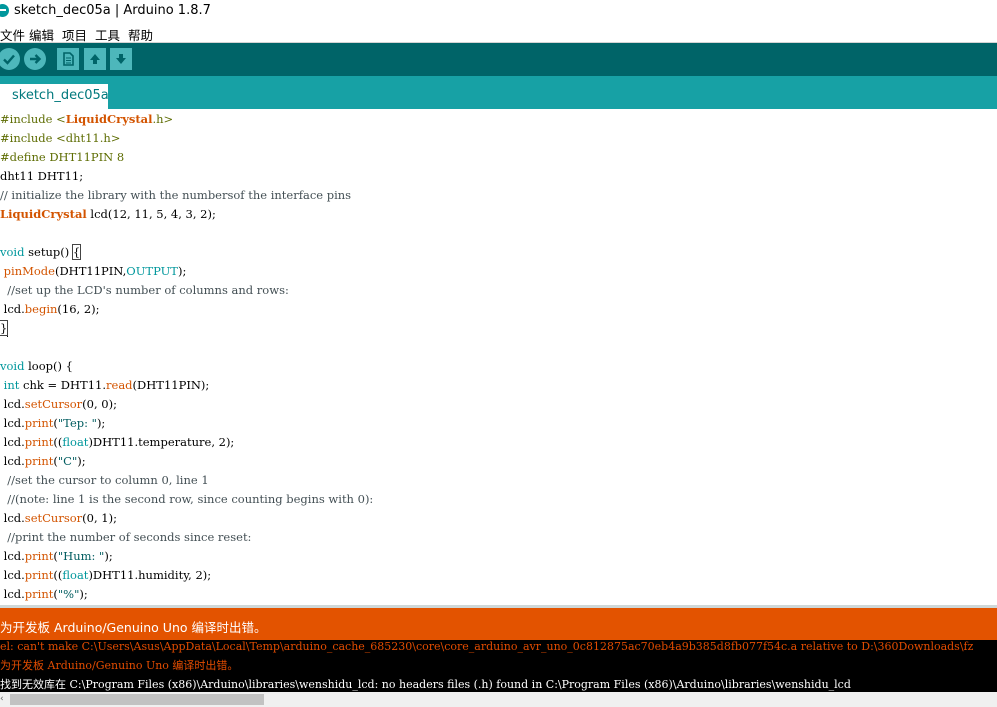  What do you see at coordinates (4, 328) in the screenshot?
I see `code-line: }` at bounding box center [4, 328].